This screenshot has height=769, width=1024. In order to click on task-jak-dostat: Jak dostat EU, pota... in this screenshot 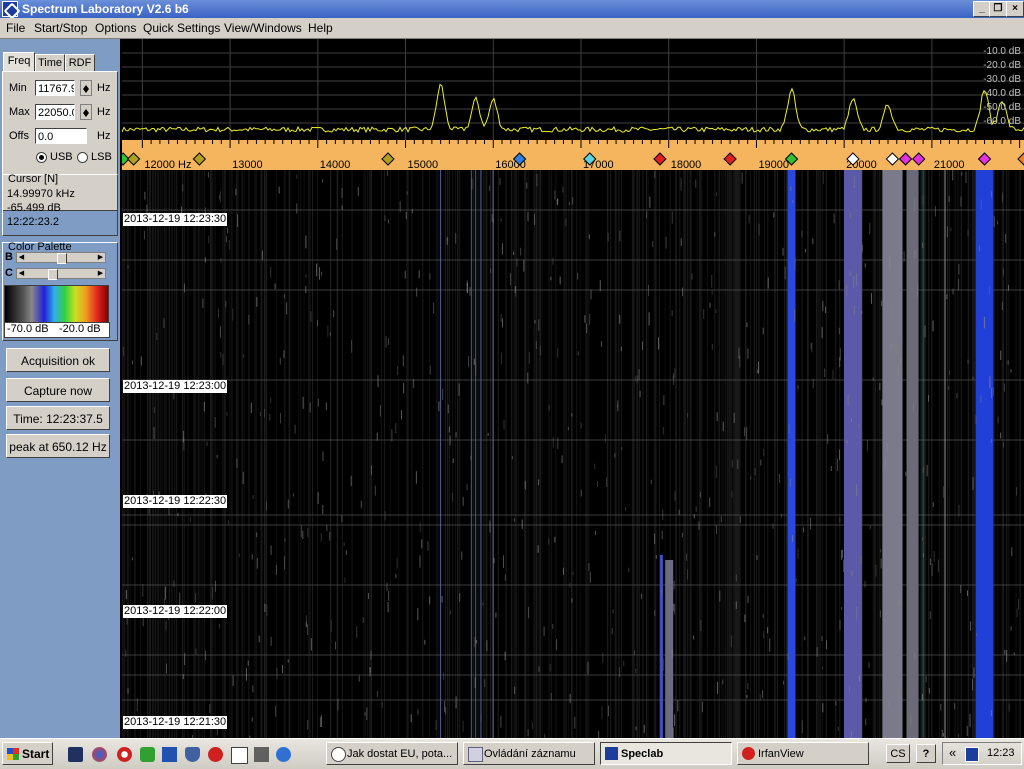, I will do `click(392, 753)`.